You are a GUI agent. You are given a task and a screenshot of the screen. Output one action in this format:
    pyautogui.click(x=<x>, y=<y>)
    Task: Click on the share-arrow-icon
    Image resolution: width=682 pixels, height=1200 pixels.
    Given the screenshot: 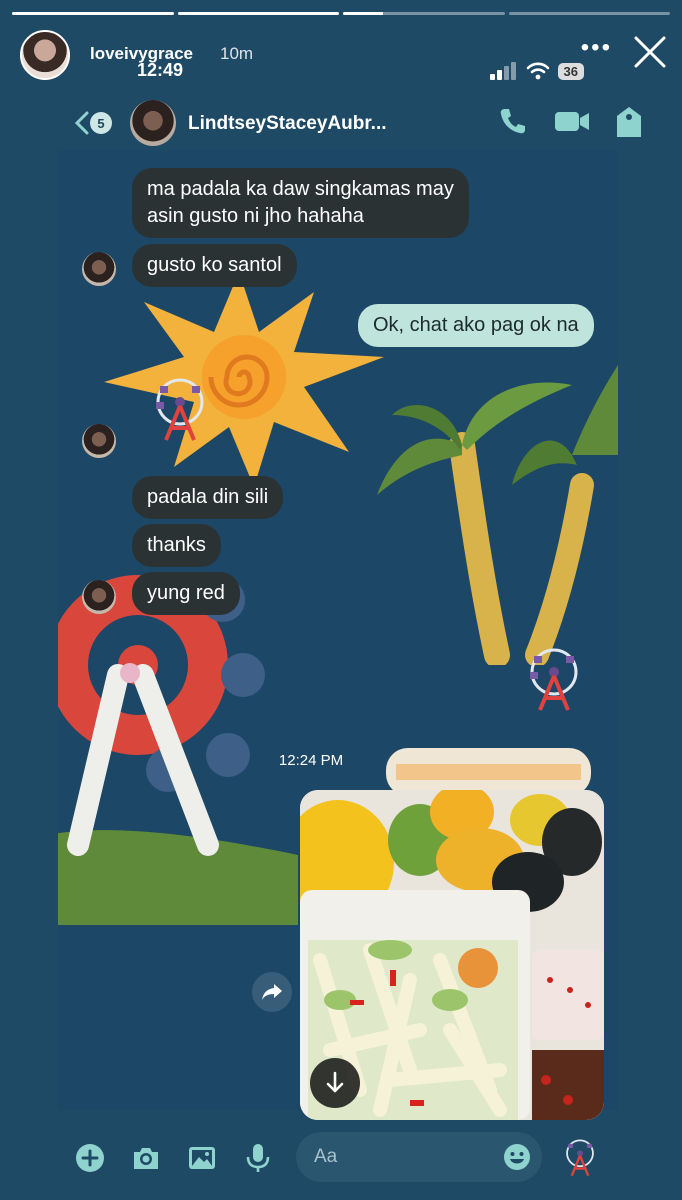 What is the action you would take?
    pyautogui.click(x=272, y=992)
    